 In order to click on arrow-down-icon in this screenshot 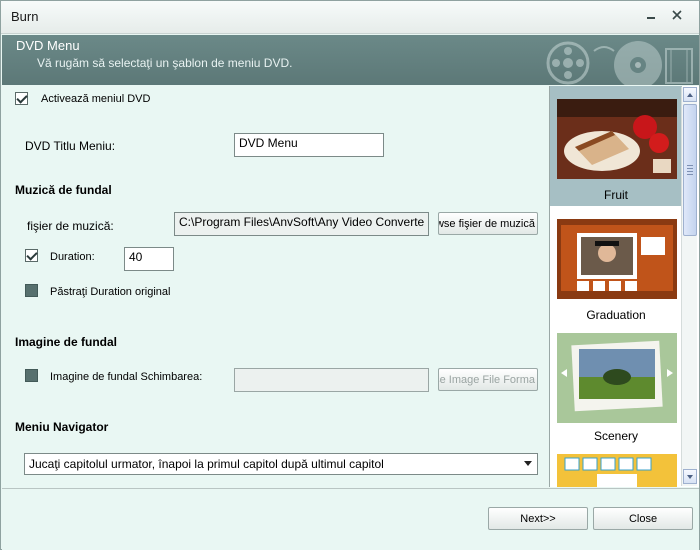, I will do `click(690, 476)`.